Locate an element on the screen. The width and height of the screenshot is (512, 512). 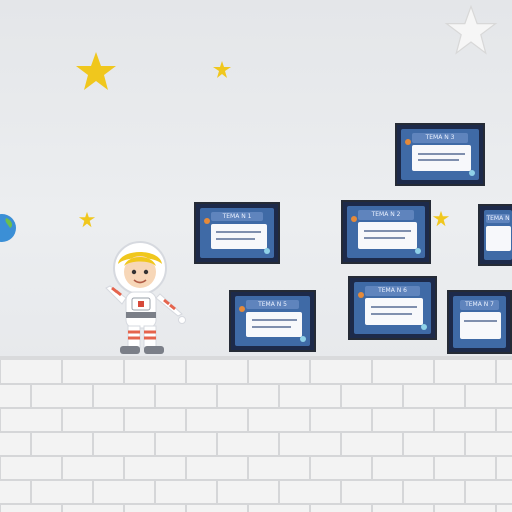
poster-1: TEMA N 1 is located at coordinates (237, 233).